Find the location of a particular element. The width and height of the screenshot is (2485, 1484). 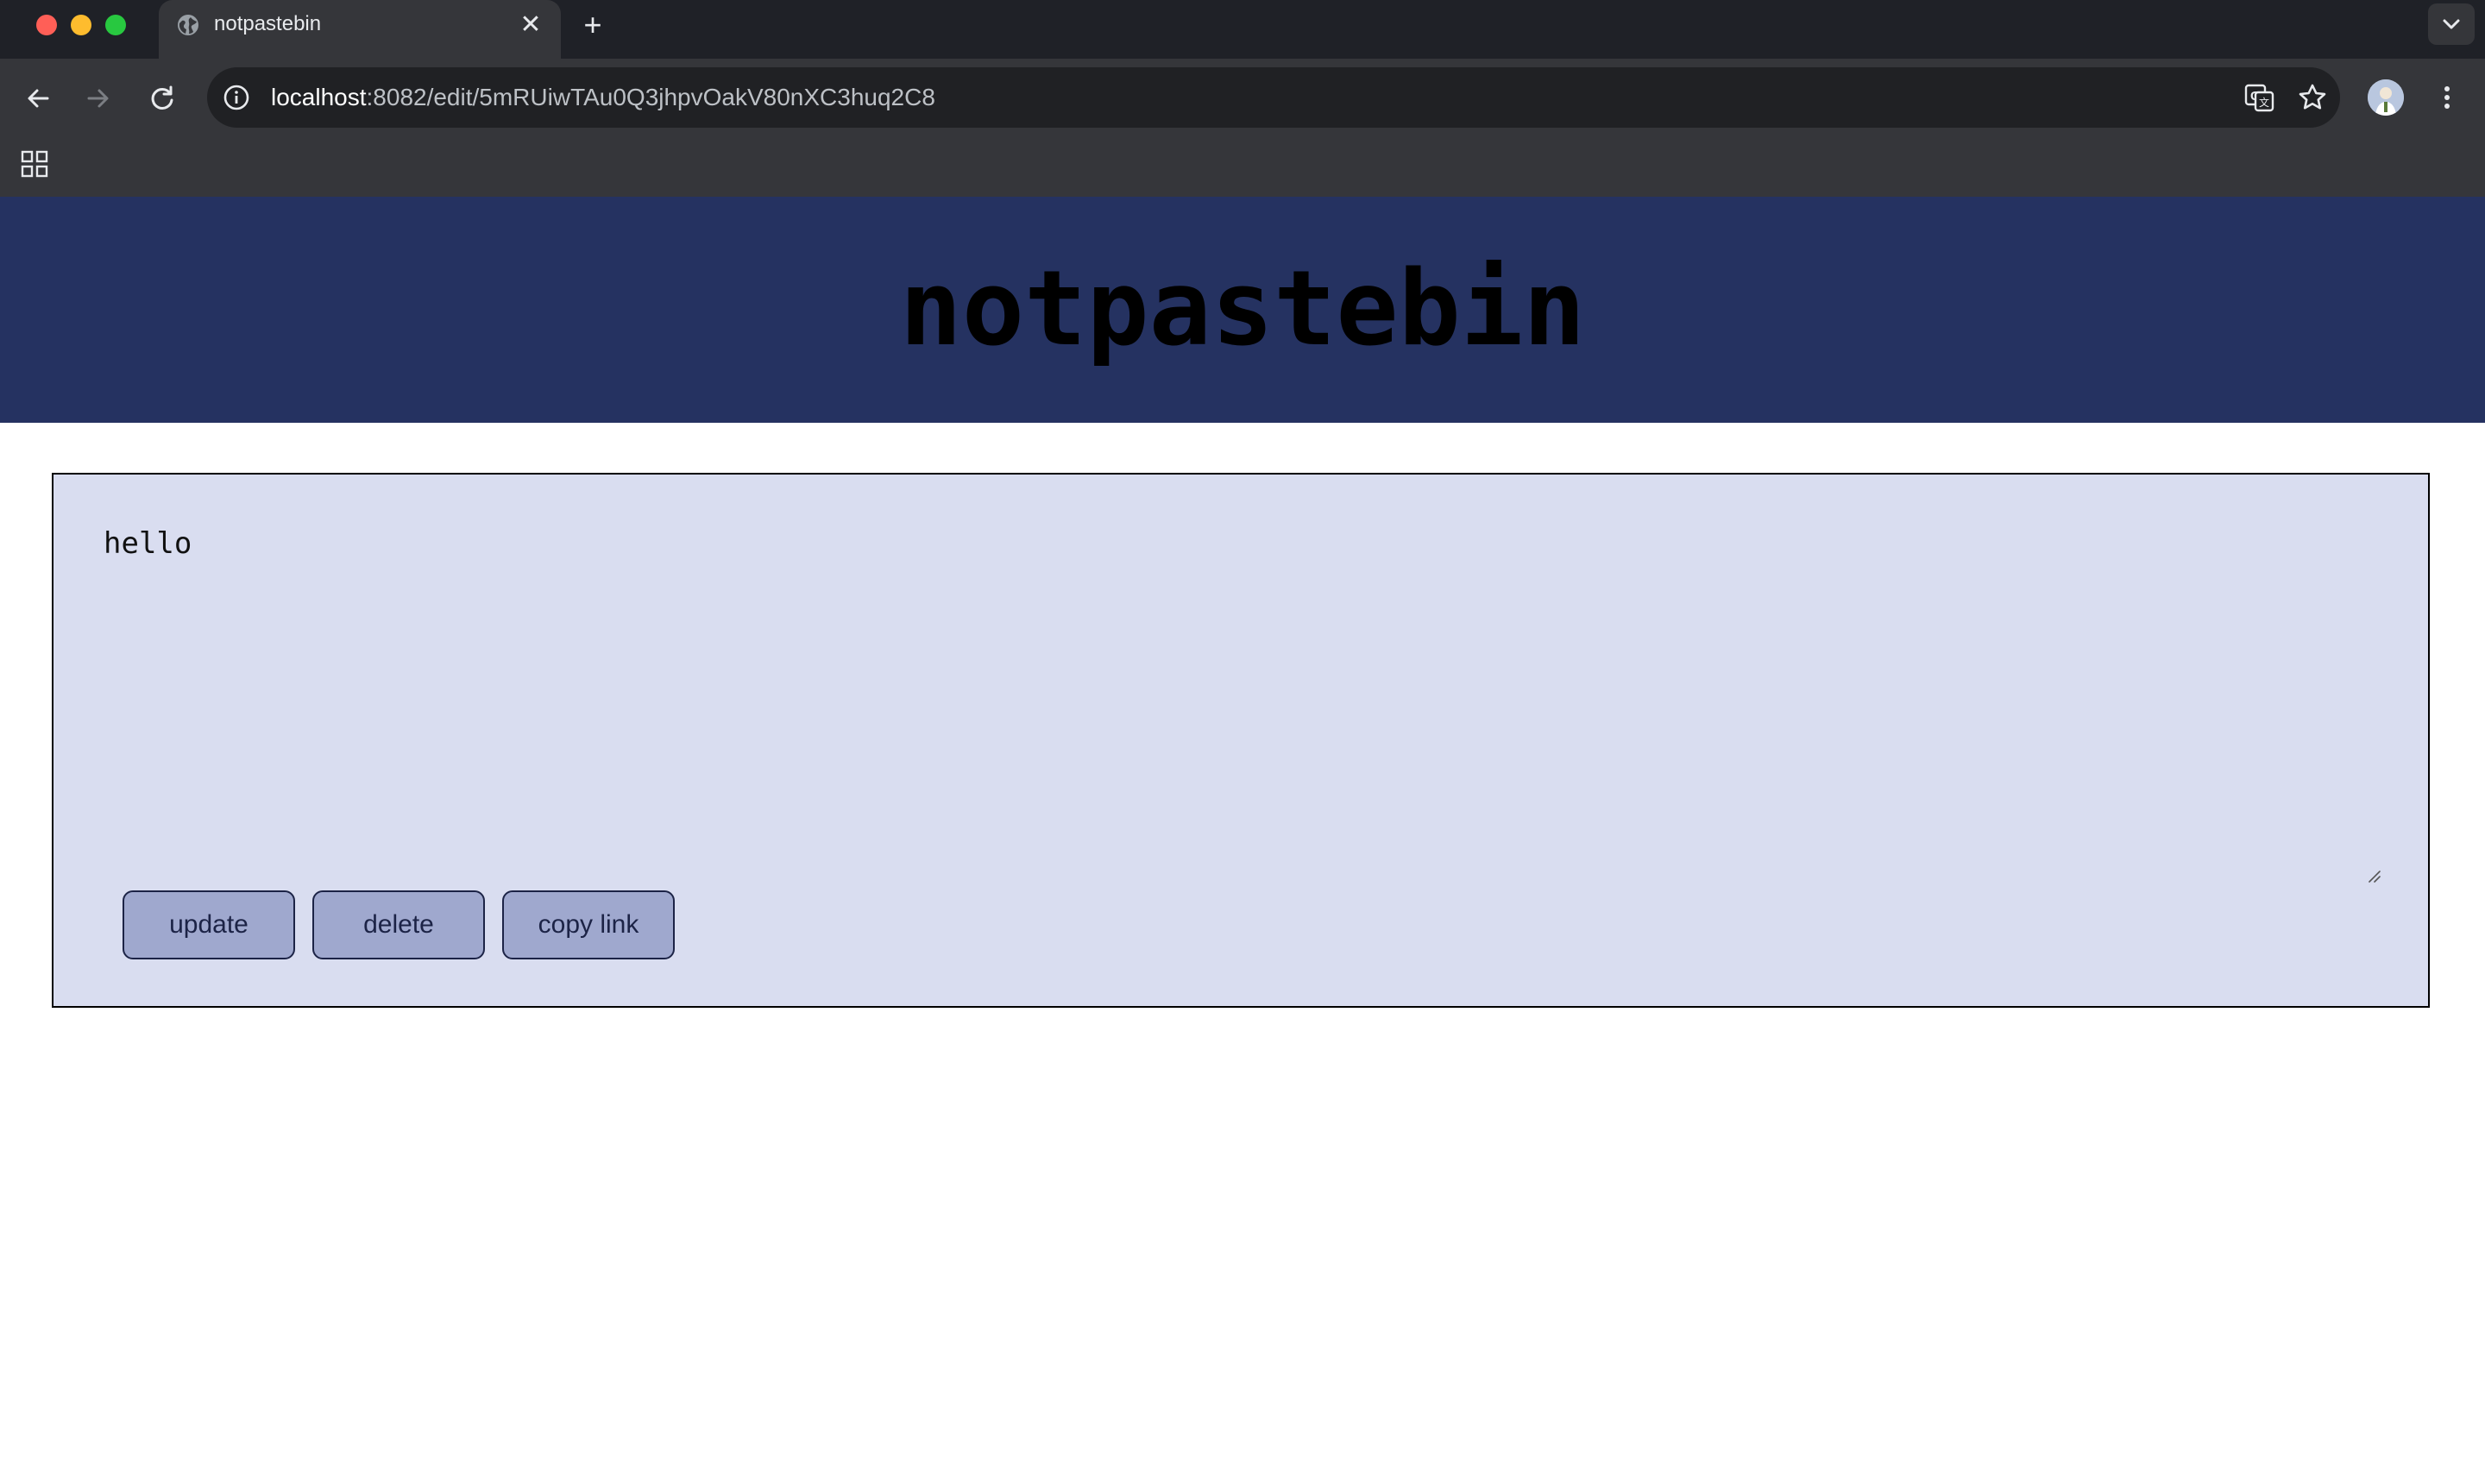

tab-title: notpastebin is located at coordinates (268, 23).